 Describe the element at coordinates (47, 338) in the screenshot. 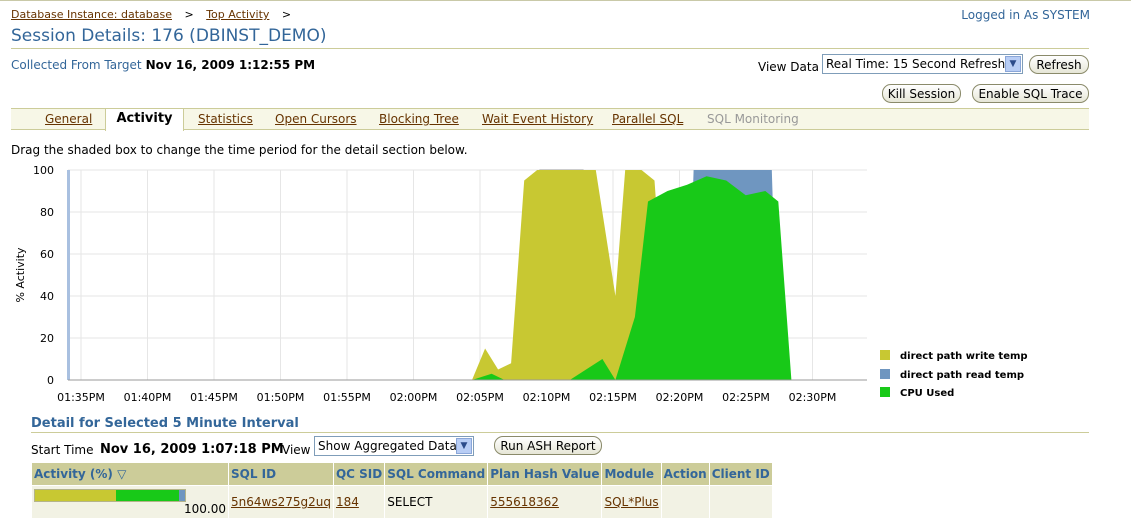

I see `y-tick-label: 20` at that location.